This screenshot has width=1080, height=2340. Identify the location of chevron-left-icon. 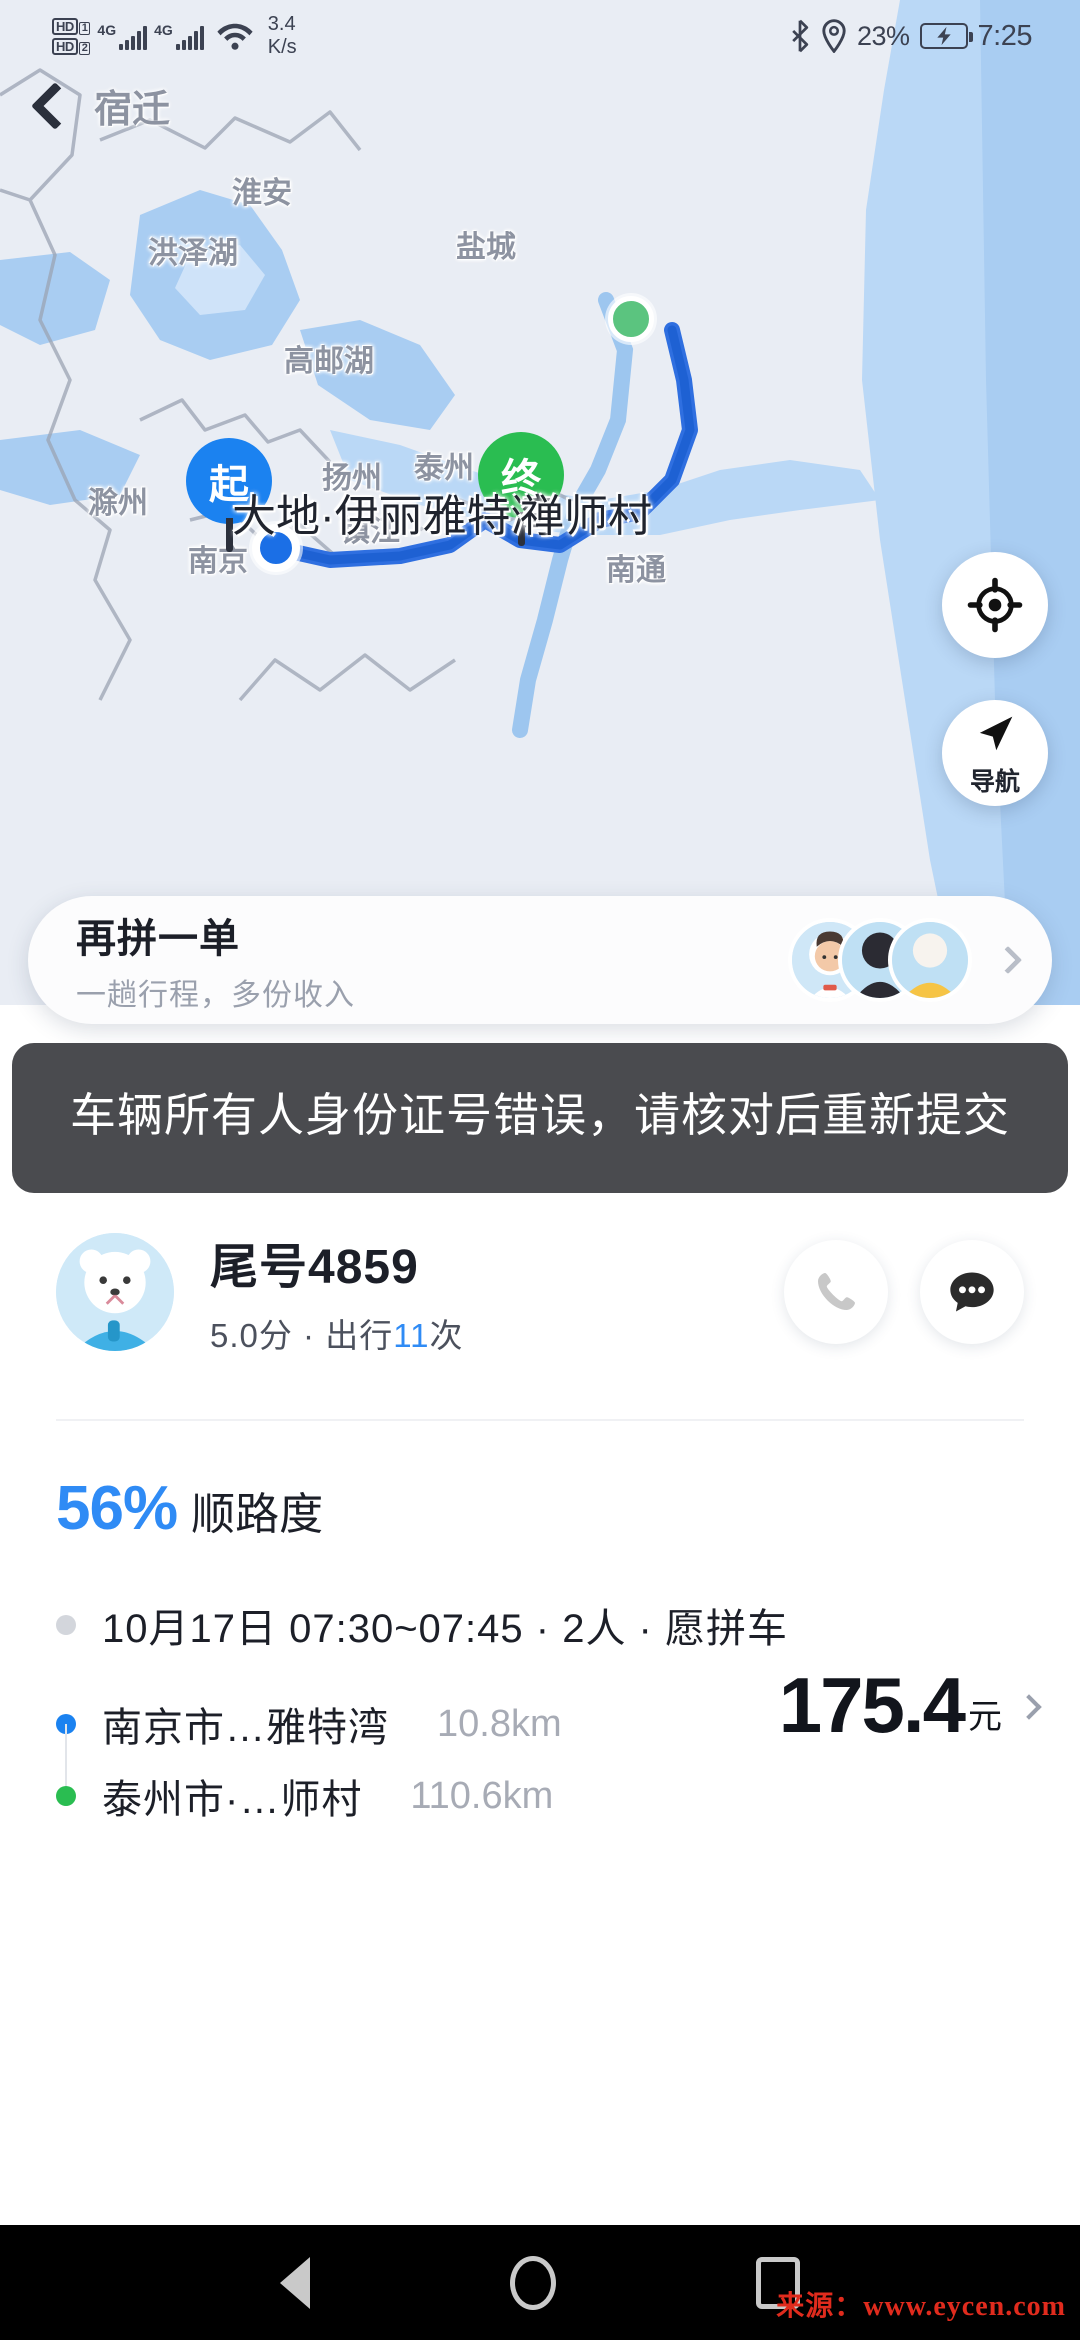
(55, 105).